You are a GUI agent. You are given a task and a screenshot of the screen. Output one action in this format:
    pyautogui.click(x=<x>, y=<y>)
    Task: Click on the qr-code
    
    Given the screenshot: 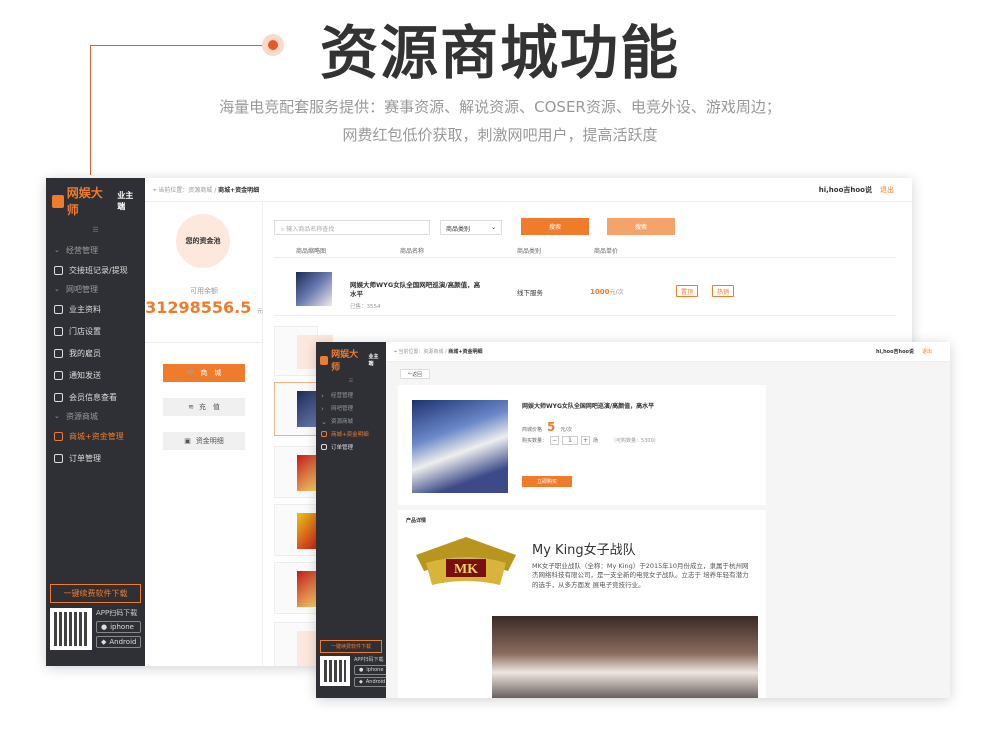 What is the action you would take?
    pyautogui.click(x=71, y=629)
    